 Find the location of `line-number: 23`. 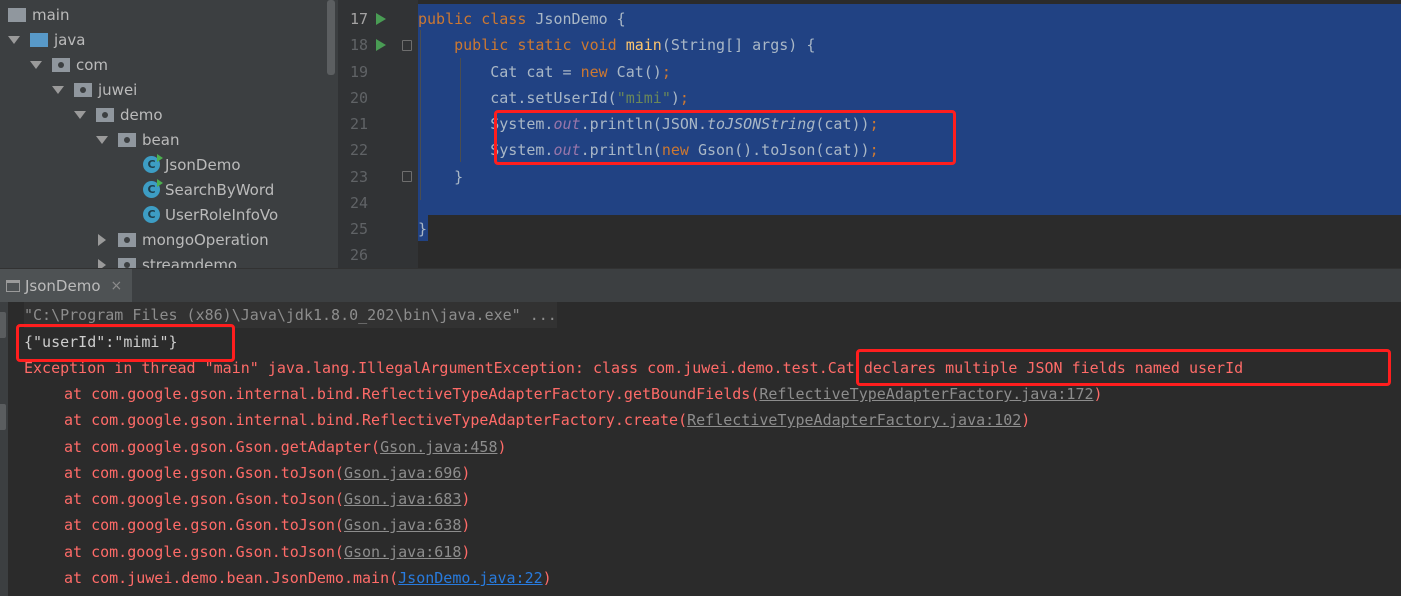

line-number: 23 is located at coordinates (358, 177).